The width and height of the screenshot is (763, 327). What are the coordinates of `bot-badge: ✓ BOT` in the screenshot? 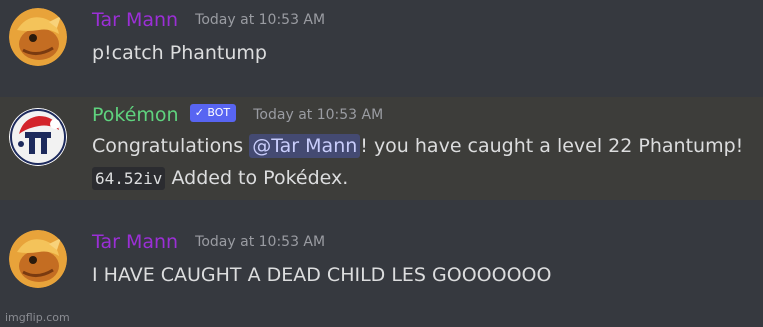 It's located at (213, 113).